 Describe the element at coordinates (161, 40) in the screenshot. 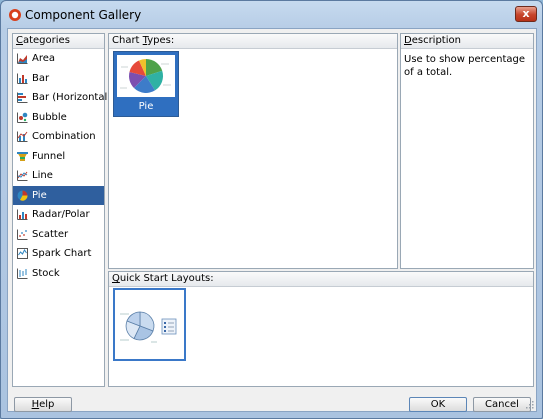

I see `chart-types-header-rest: ypes:` at that location.